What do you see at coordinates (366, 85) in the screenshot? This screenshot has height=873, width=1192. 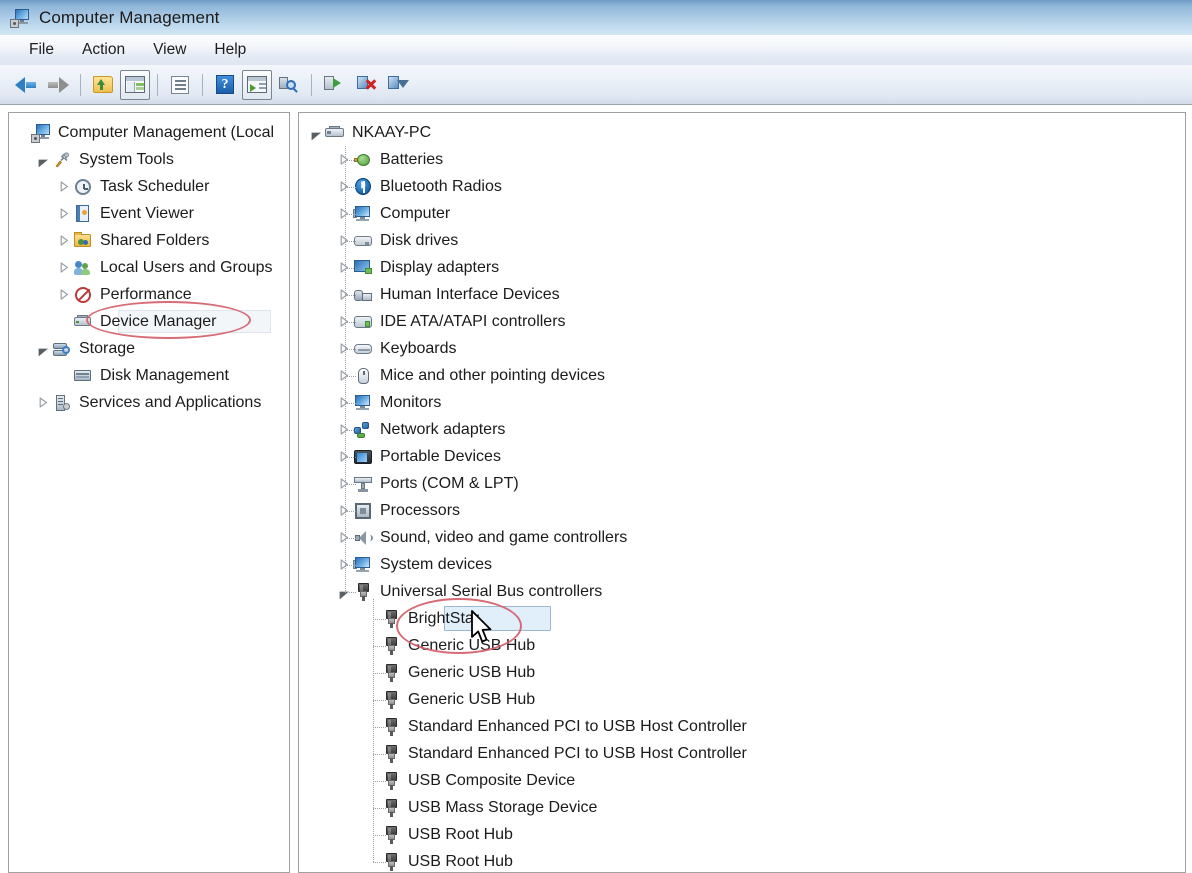 I see `disable-device-button` at bounding box center [366, 85].